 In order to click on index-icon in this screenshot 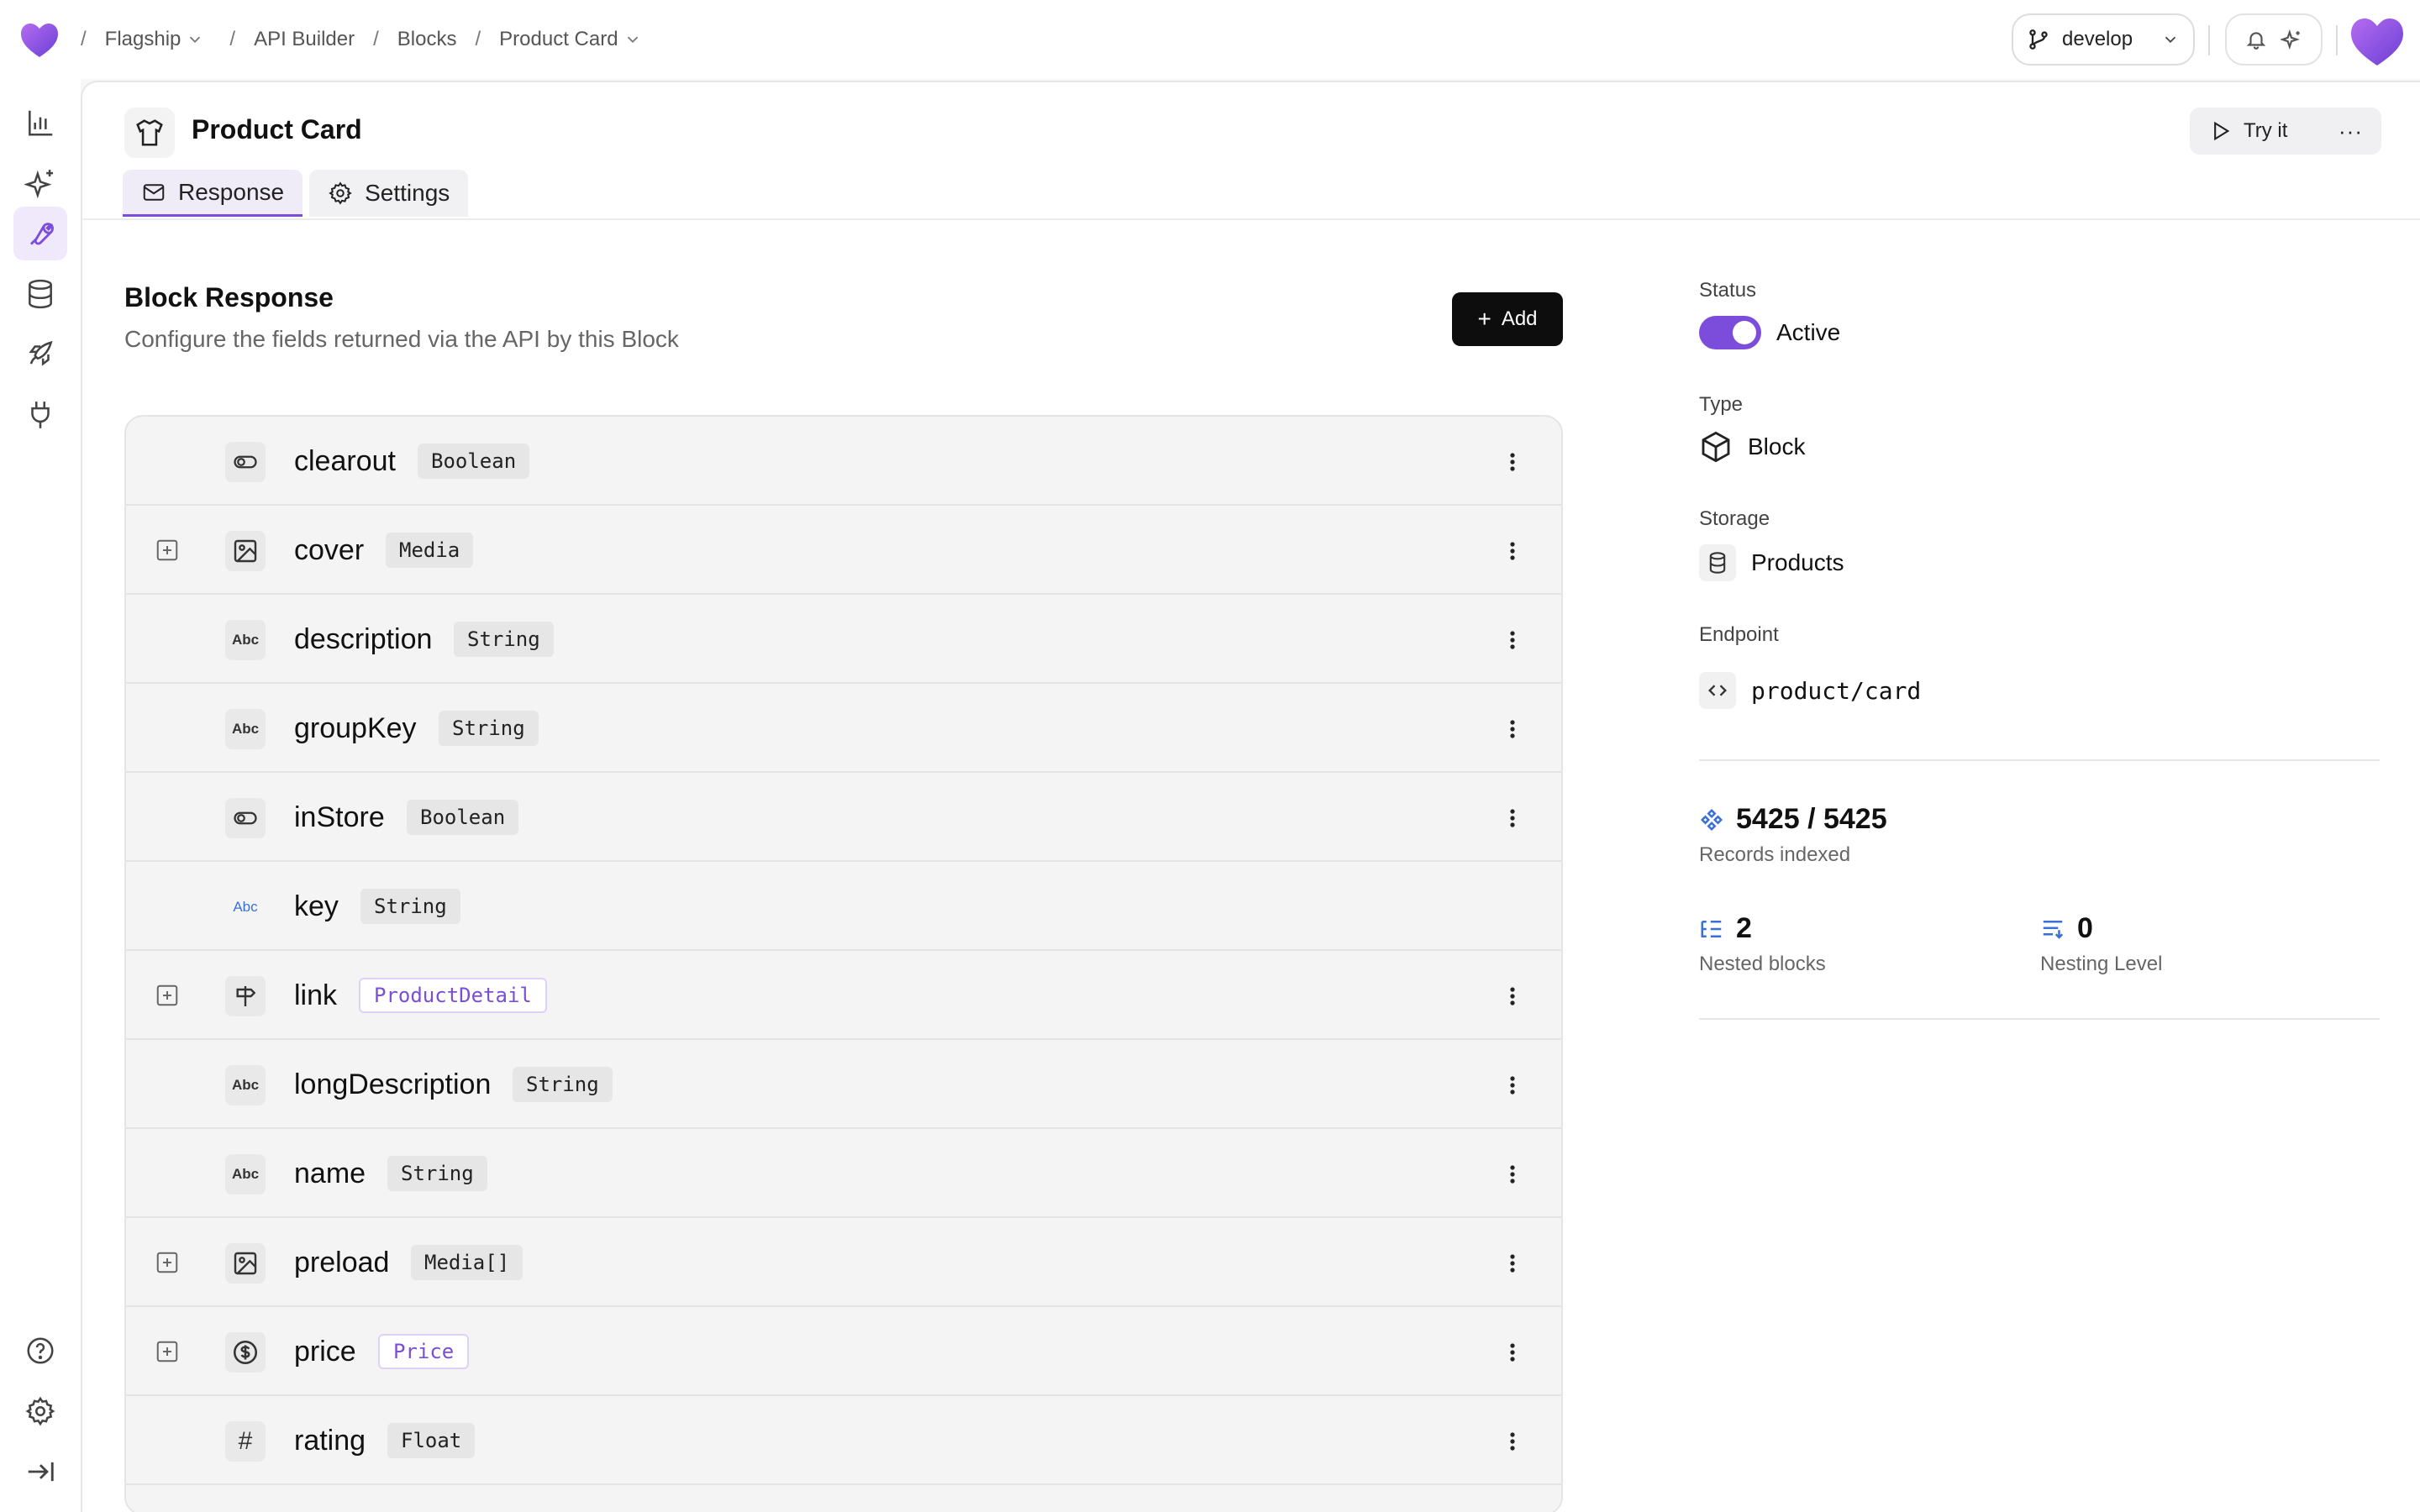, I will do `click(1711, 819)`.